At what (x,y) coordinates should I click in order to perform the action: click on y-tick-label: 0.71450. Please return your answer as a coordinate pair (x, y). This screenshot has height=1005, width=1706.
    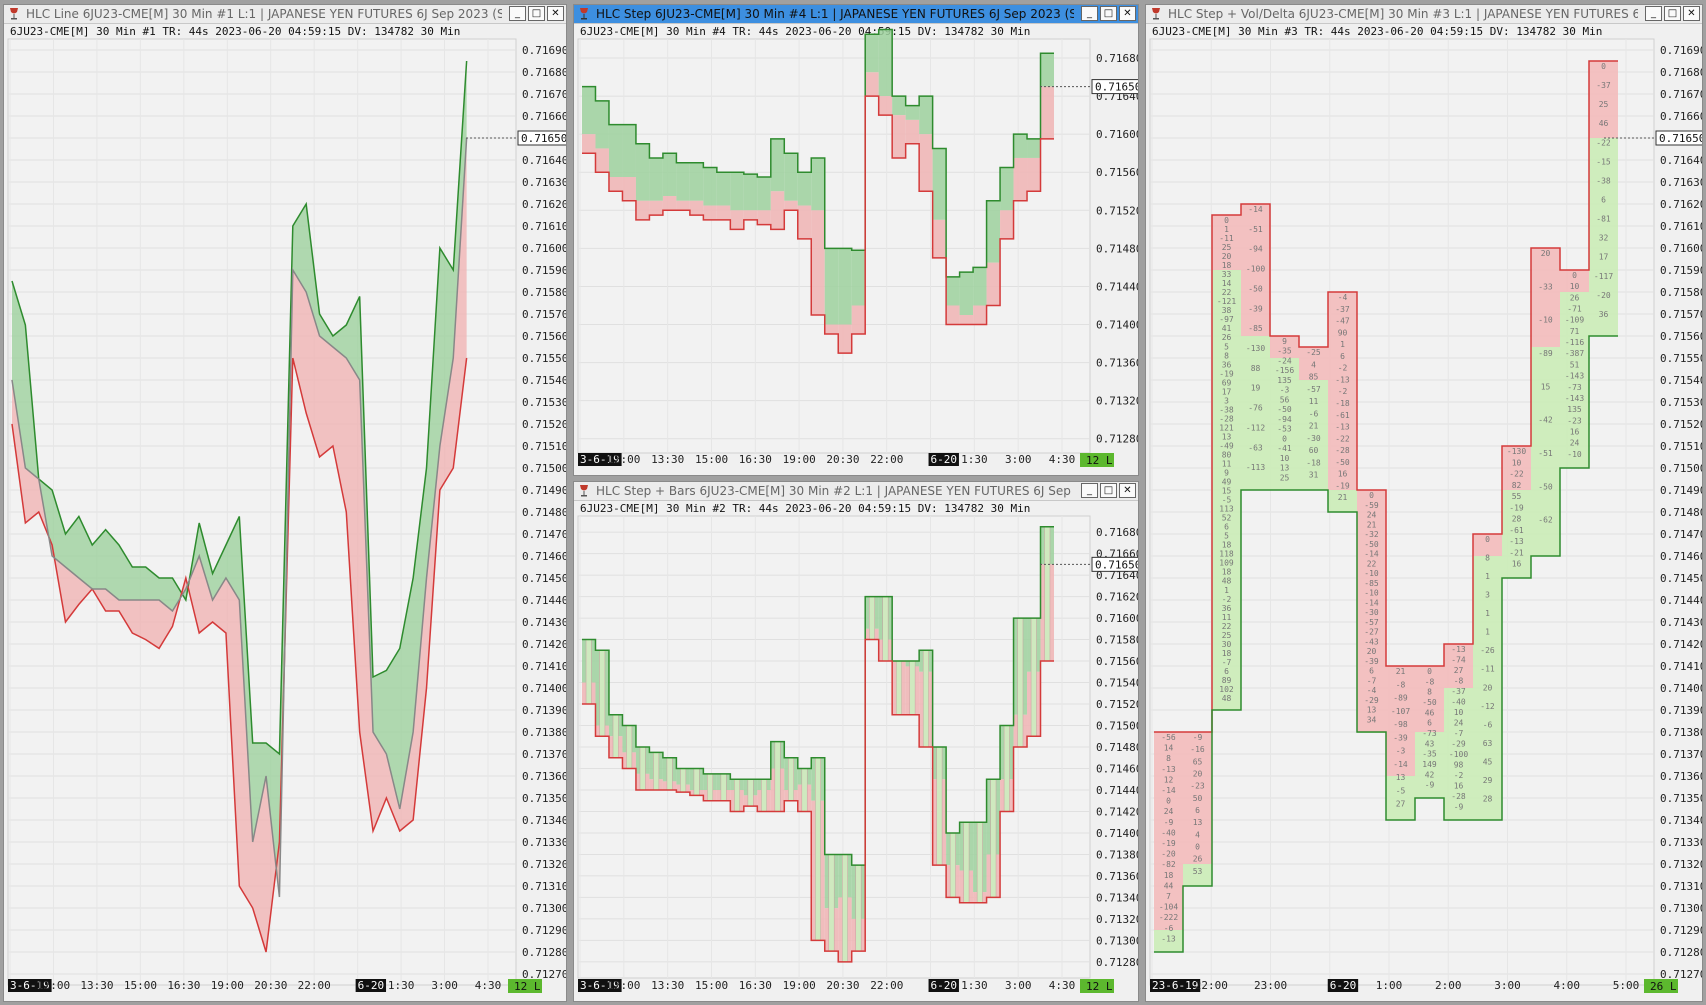
    Looking at the image, I should click on (1681, 578).